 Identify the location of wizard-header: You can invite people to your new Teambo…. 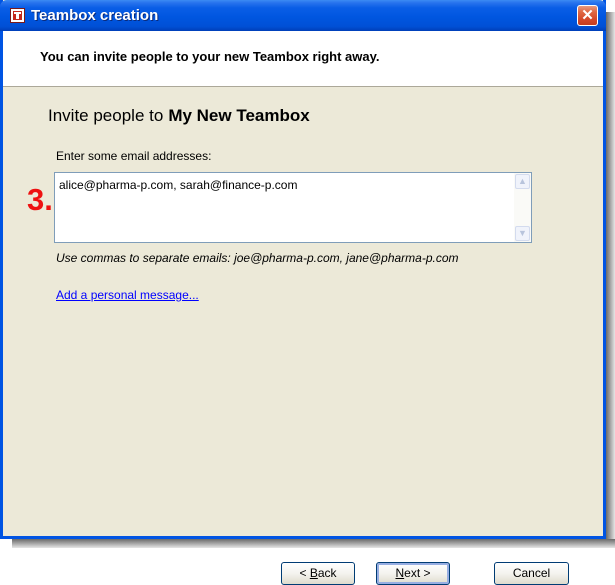
(303, 59).